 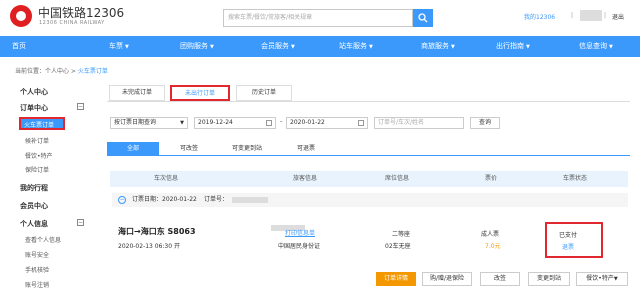 What do you see at coordinates (370, 200) in the screenshot?
I see `order-info-row: − 订票日期：2020-01-22 订单号：` at bounding box center [370, 200].